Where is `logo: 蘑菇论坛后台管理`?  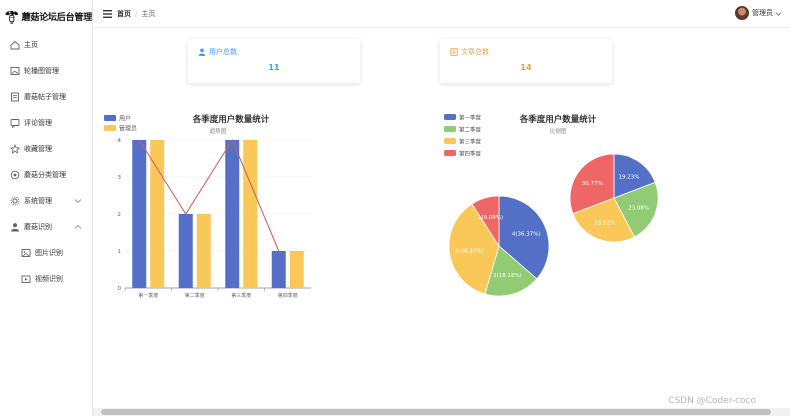 logo: 蘑菇论坛后台管理 is located at coordinates (46, 16).